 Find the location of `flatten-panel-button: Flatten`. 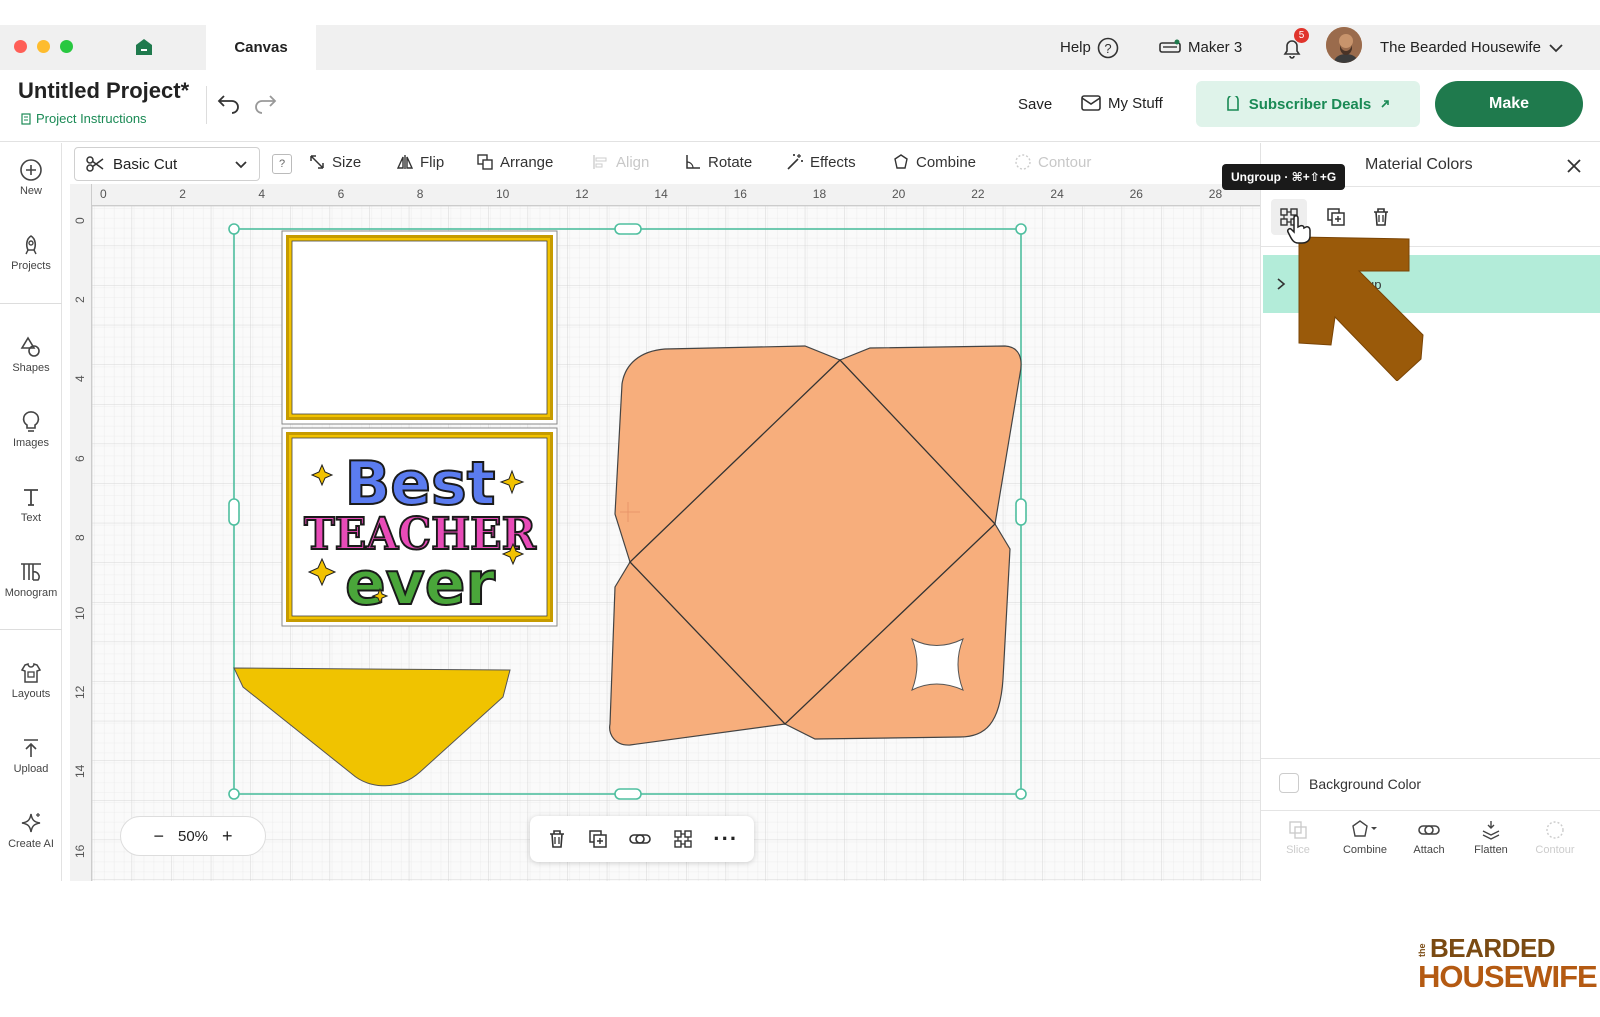

flatten-panel-button: Flatten is located at coordinates (1491, 837).